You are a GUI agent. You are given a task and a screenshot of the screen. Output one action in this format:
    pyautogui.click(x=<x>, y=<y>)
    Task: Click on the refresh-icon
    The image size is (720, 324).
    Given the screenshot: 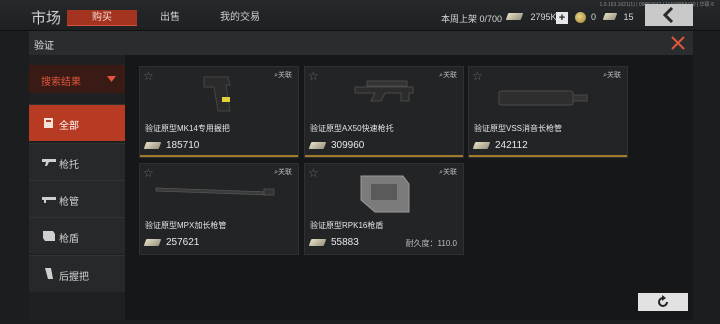 What is the action you would take?
    pyautogui.click(x=663, y=301)
    